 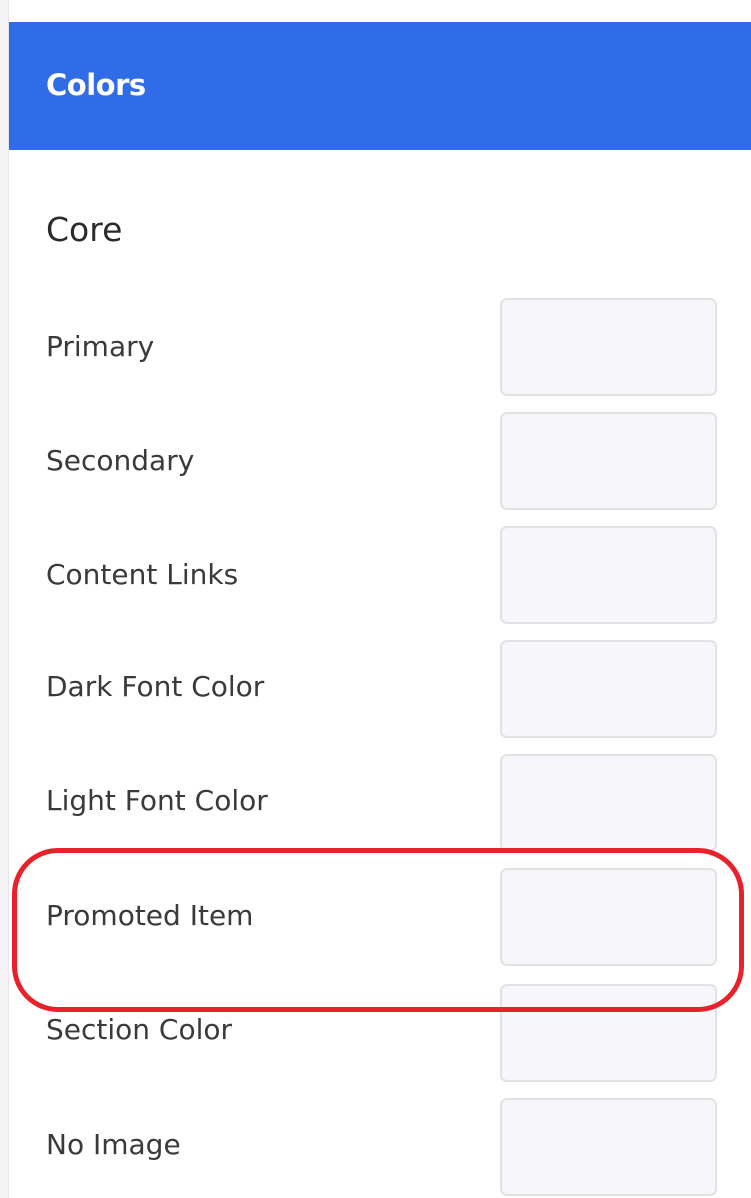 I want to click on no-image-color-swatch, so click(x=608, y=1147).